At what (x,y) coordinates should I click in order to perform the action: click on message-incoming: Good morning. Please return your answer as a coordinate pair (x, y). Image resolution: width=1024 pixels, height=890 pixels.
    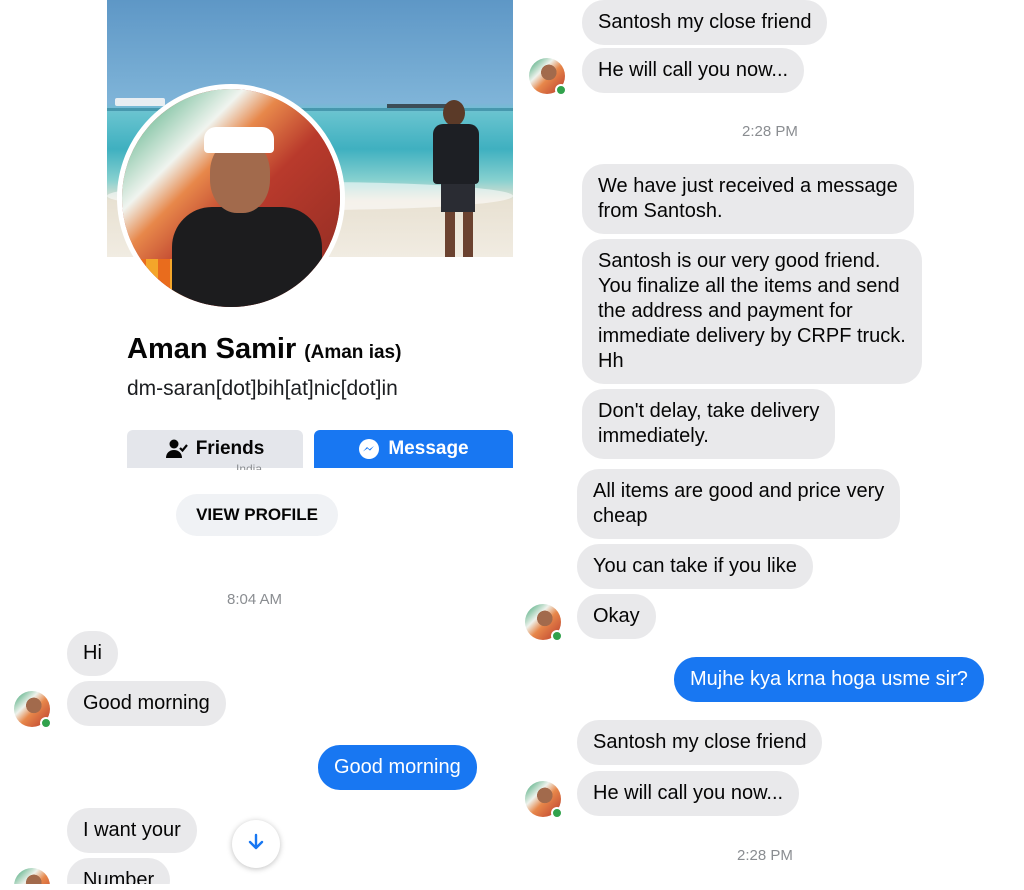
    Looking at the image, I should click on (146, 703).